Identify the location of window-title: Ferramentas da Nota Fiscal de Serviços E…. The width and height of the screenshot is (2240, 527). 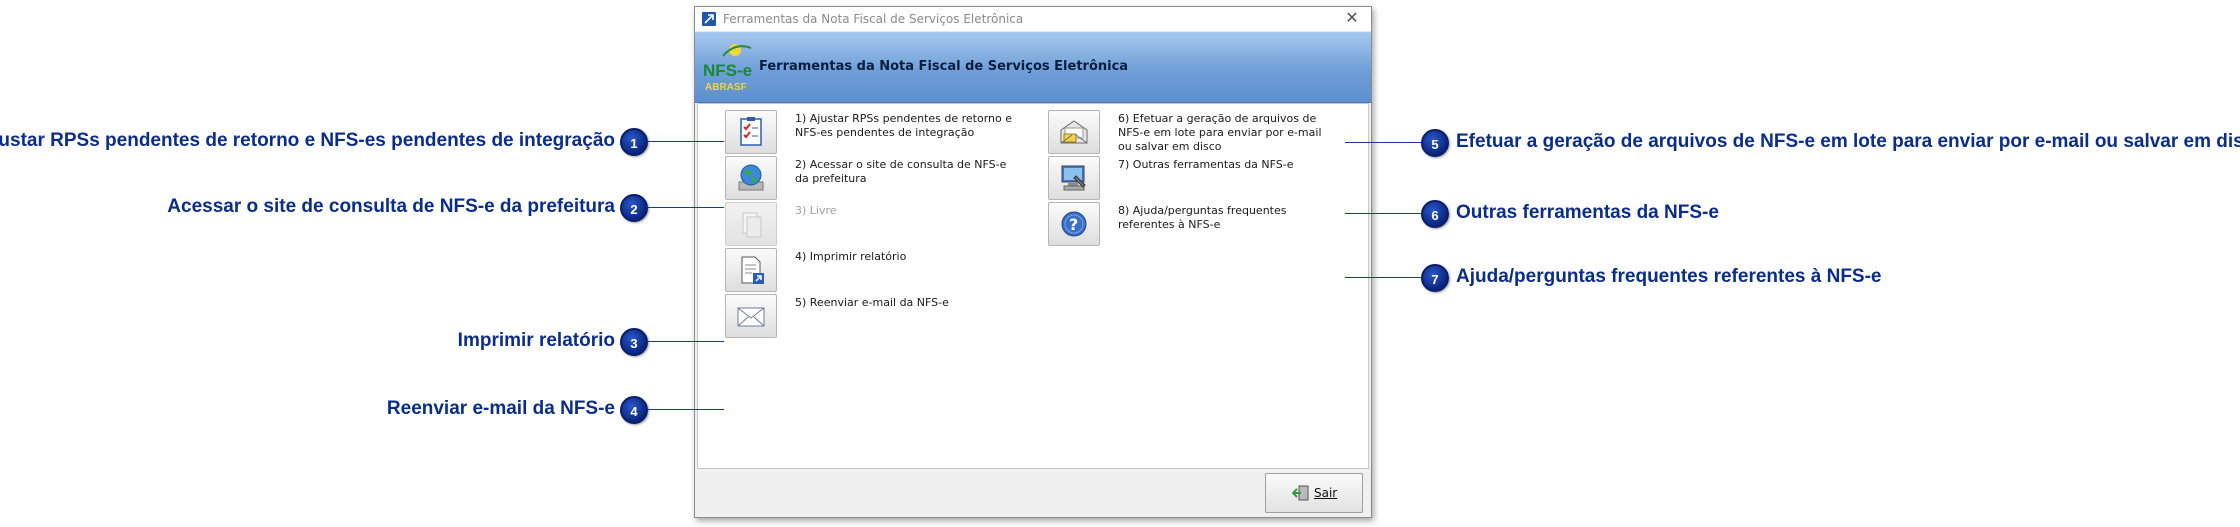
(873, 19).